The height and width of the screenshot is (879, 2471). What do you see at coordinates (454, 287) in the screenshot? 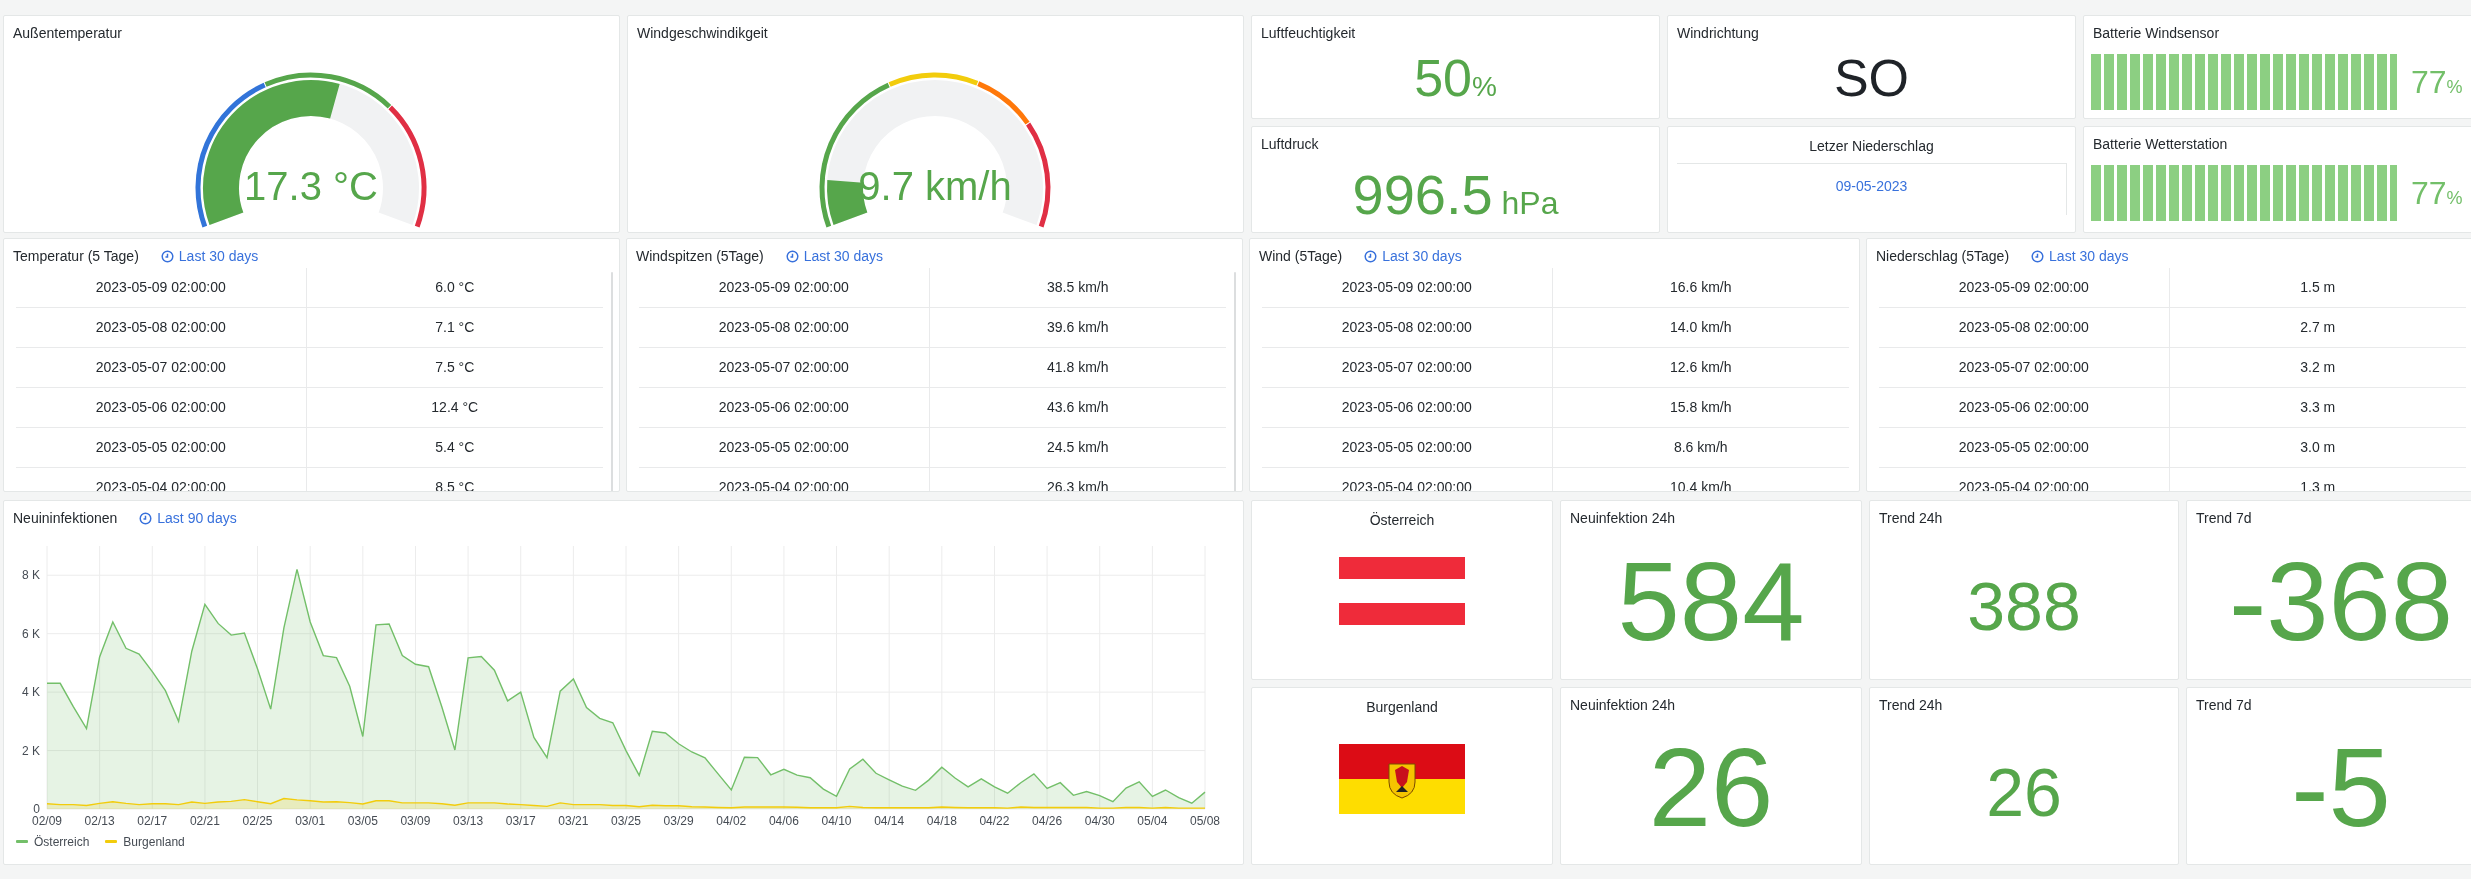
I see `table-cell: 6.0 °C` at bounding box center [454, 287].